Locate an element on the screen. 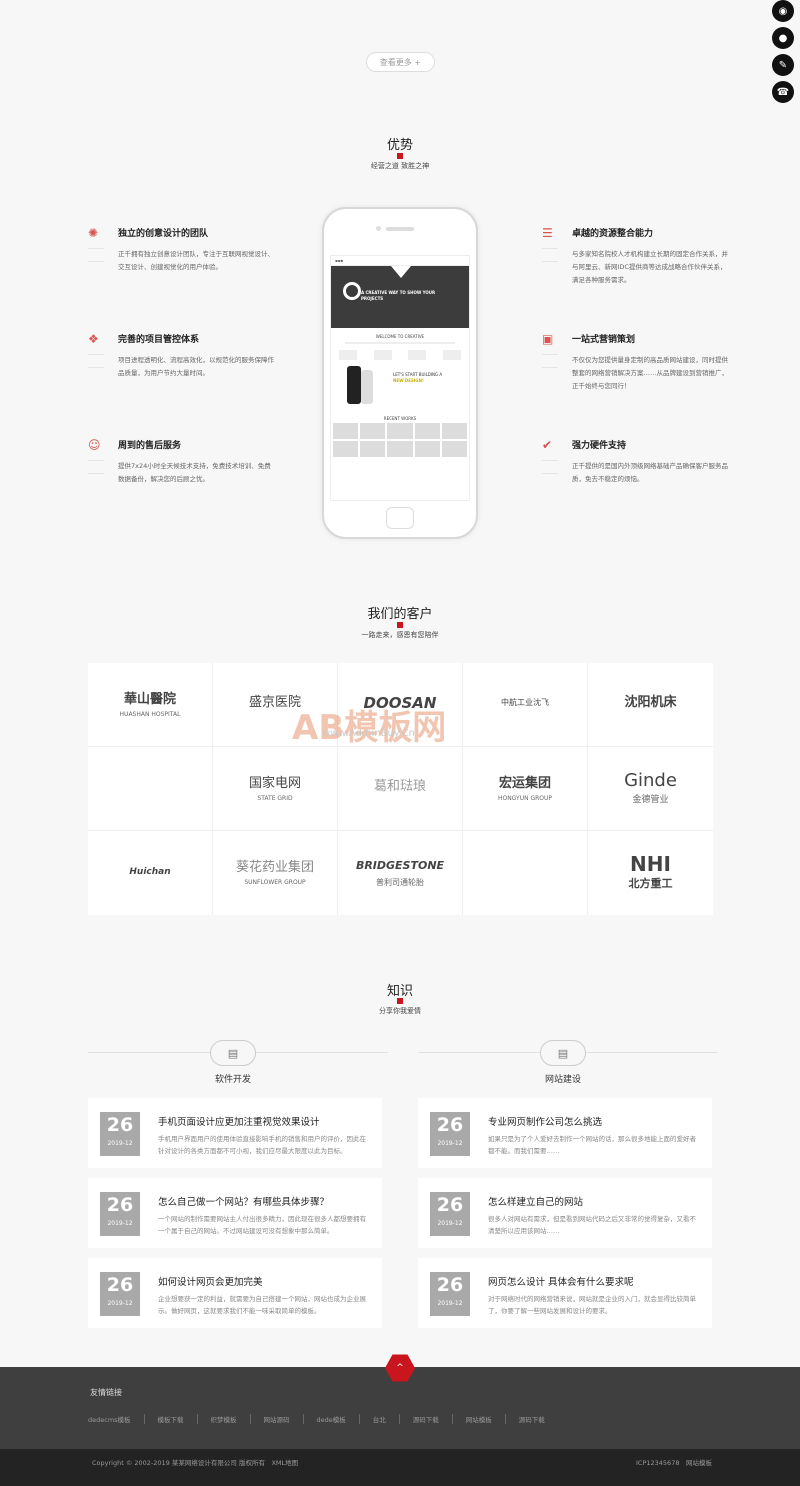  friend-link: 织梦模板 is located at coordinates (224, 1419).